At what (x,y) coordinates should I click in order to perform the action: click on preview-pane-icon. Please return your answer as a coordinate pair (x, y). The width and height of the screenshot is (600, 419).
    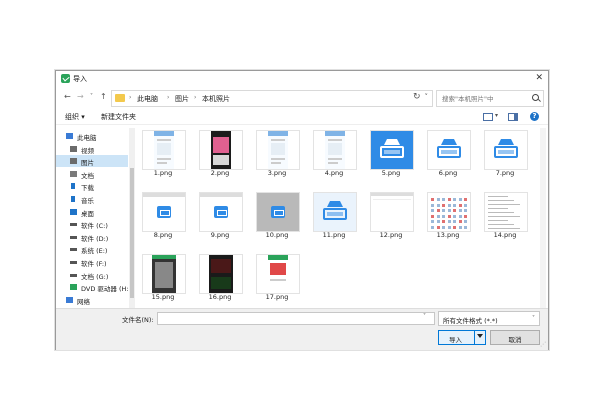
    Looking at the image, I should click on (513, 117).